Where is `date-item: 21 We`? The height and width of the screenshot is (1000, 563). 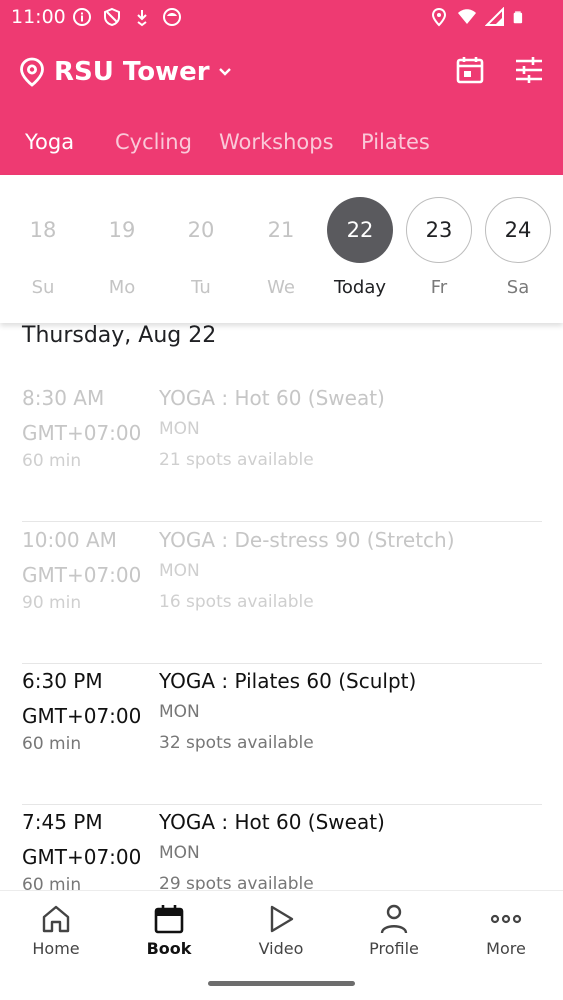 date-item: 21 We is located at coordinates (281, 252).